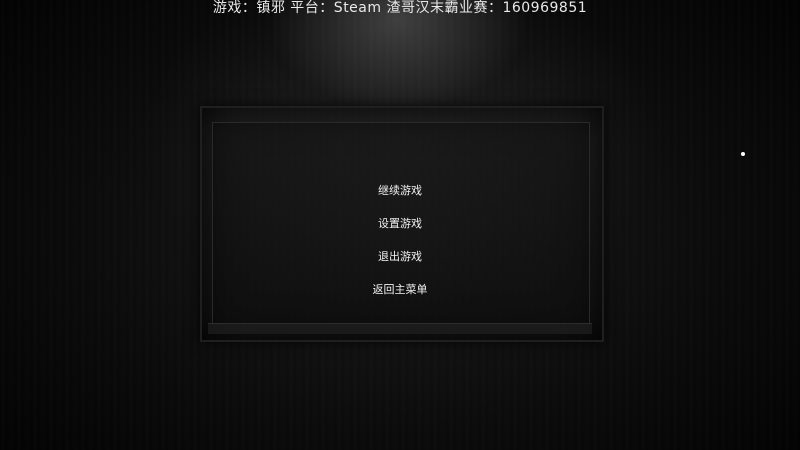 This screenshot has height=450, width=800. Describe the element at coordinates (400, 328) in the screenshot. I see `menu-frame-bottom-bar` at that location.